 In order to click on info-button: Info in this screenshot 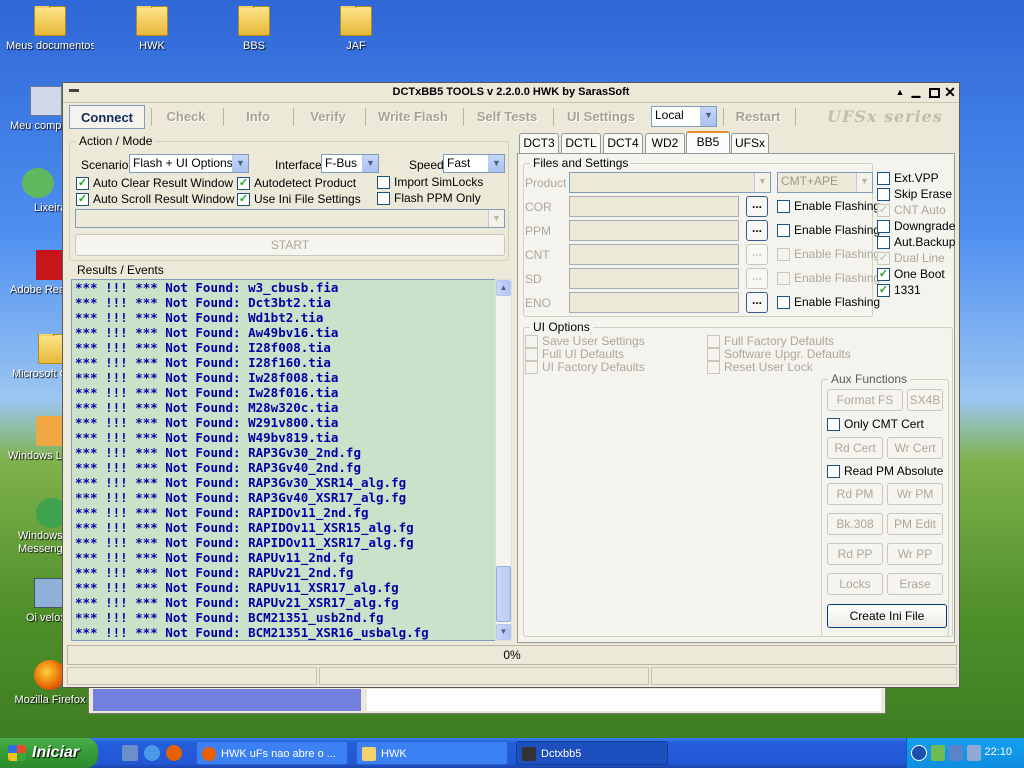, I will do `click(258, 117)`.